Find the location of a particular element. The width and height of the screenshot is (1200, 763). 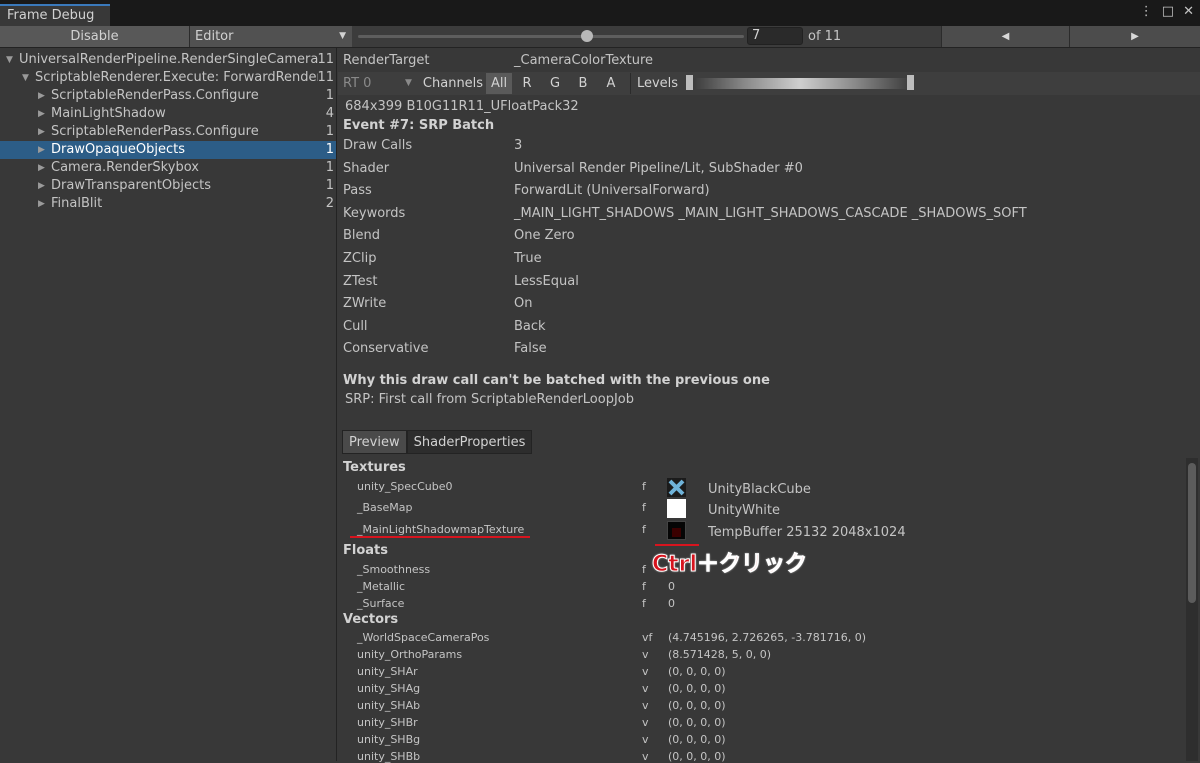

next-event-button: ▶ is located at coordinates (1134, 36).